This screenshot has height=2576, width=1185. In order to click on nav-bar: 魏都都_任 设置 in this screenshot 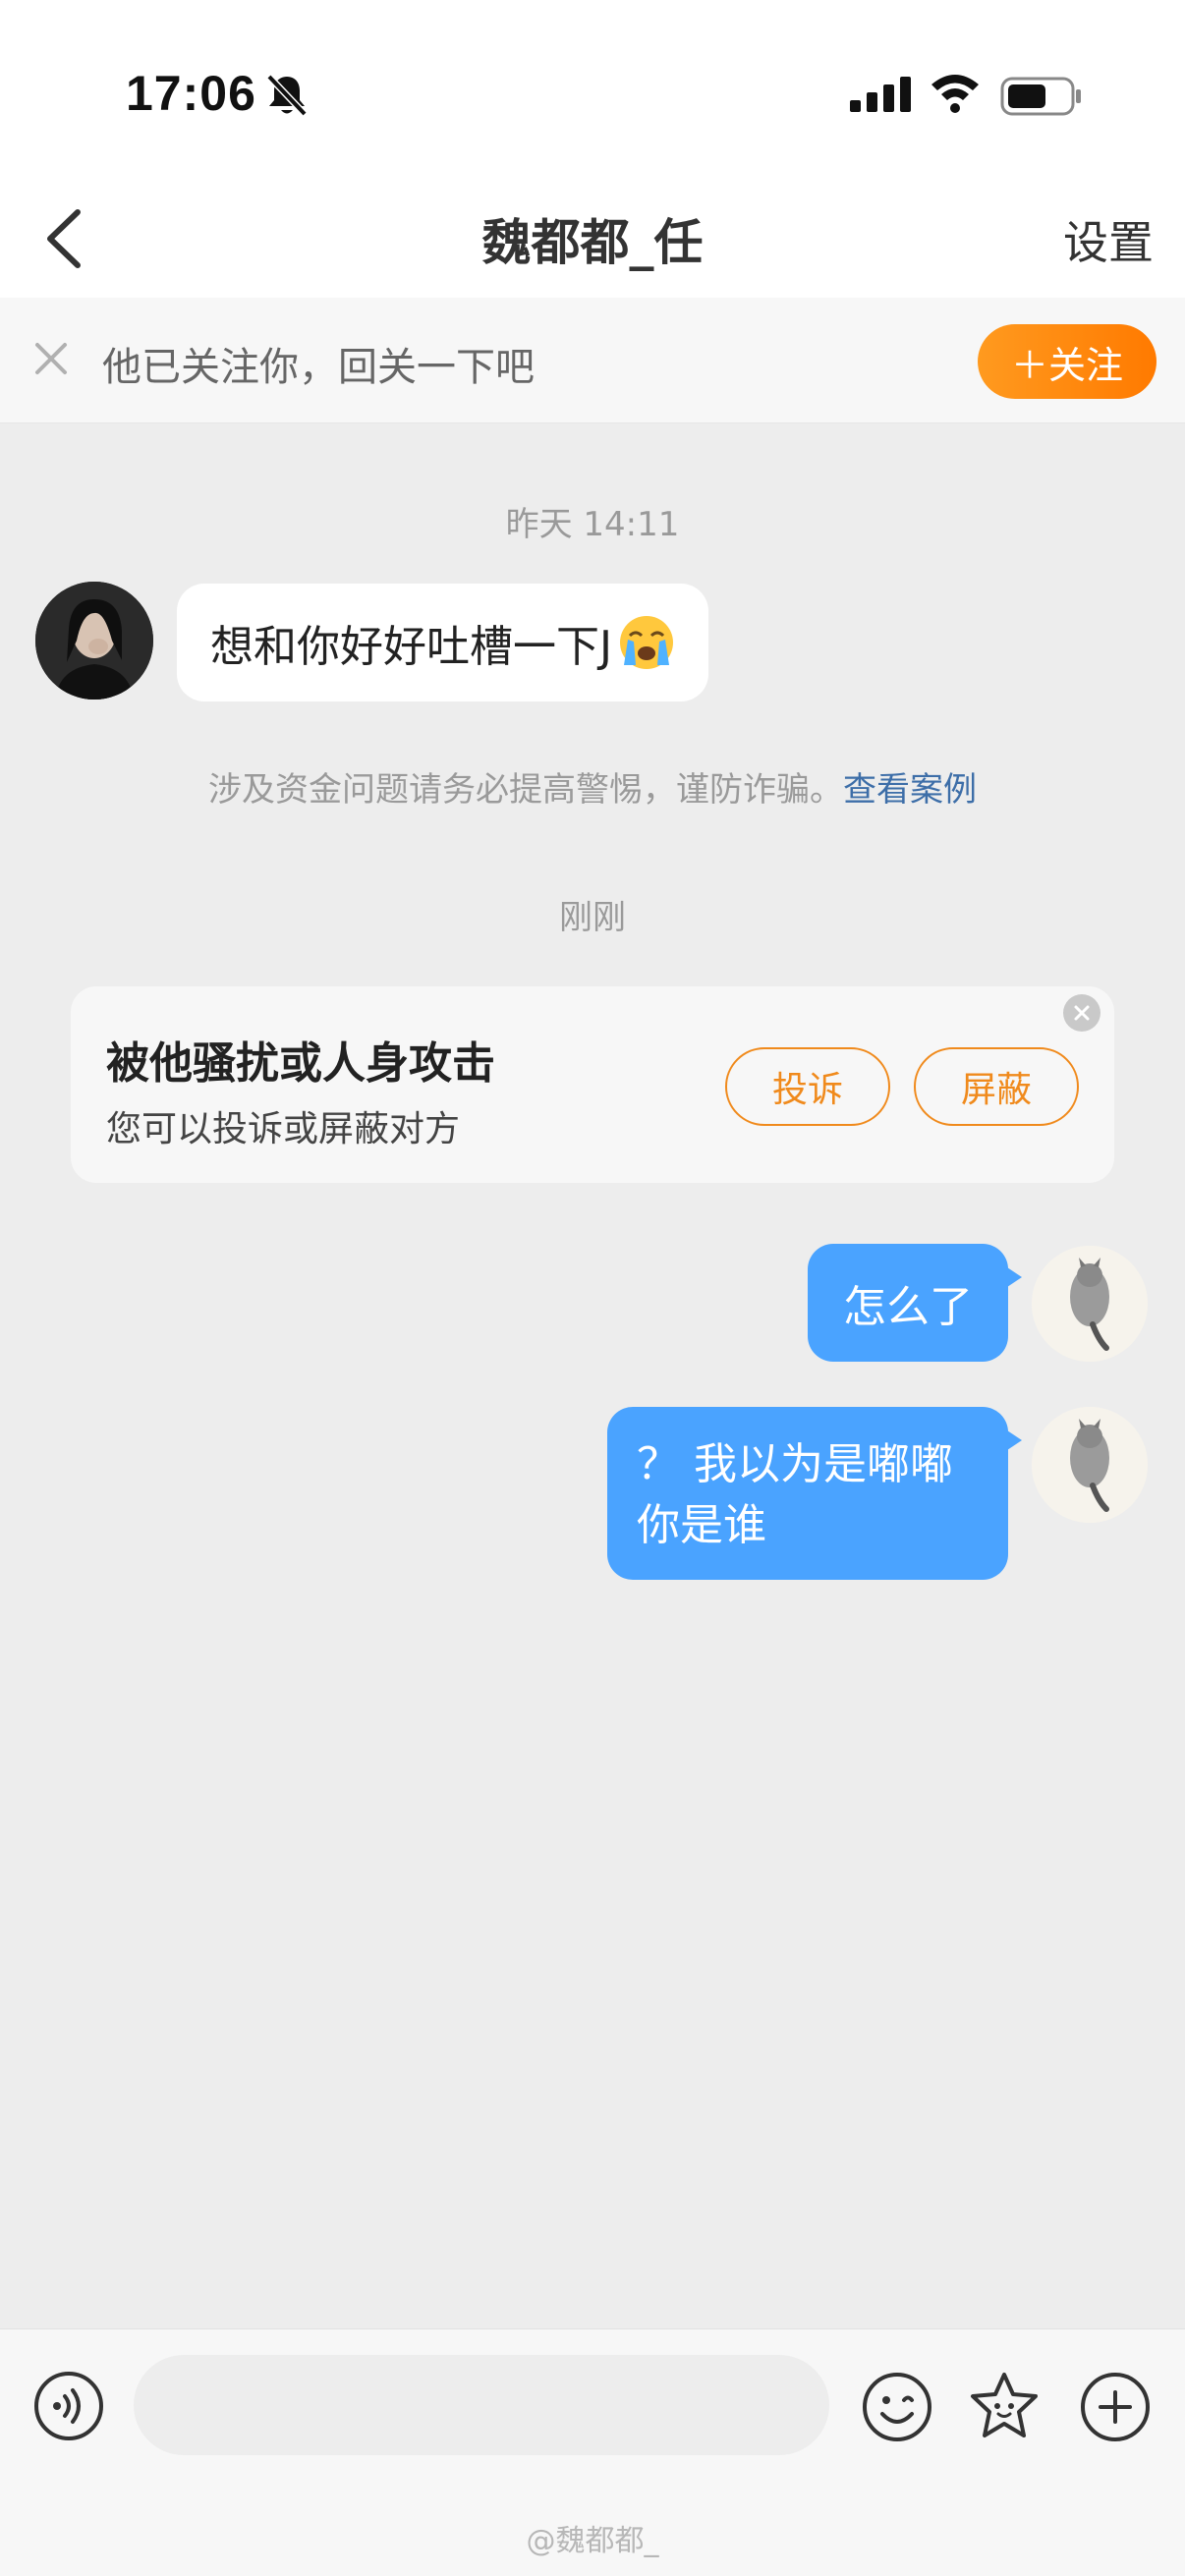, I will do `click(592, 240)`.